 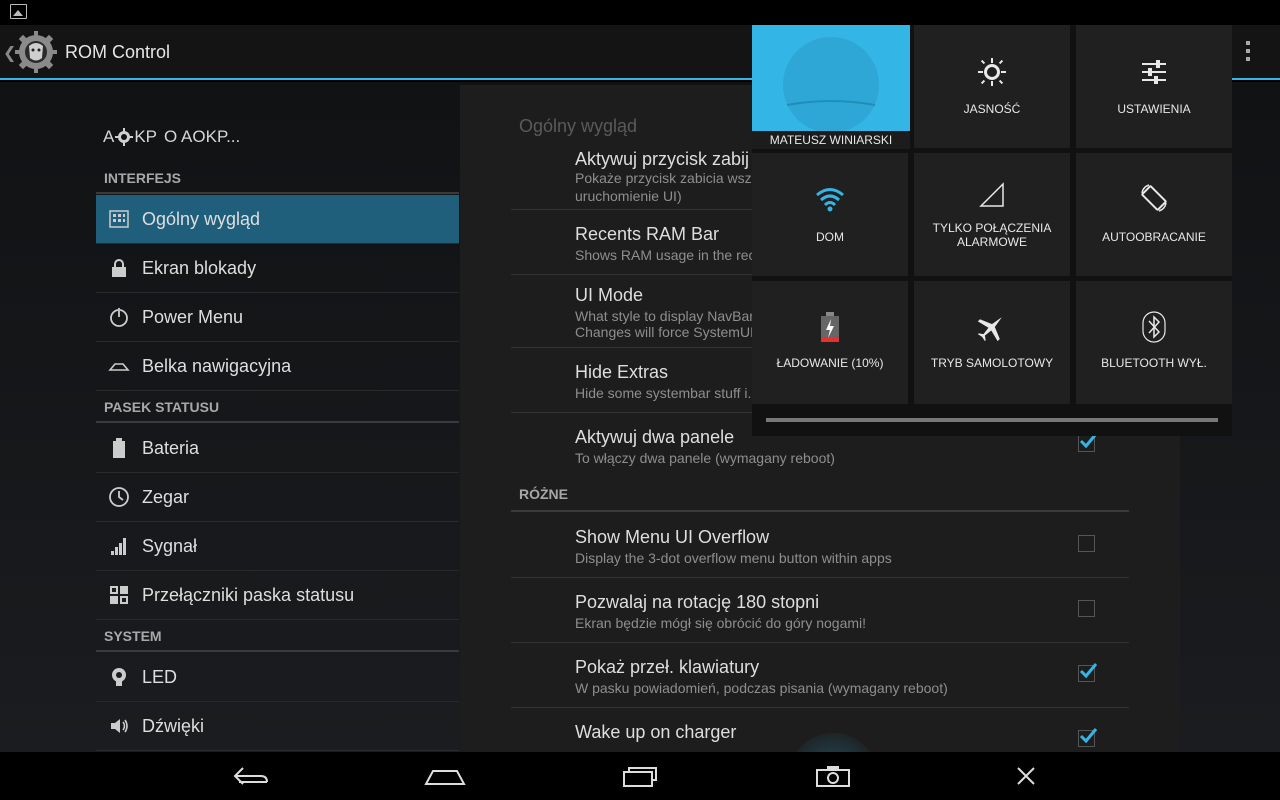 I want to click on pref-title: Pokaż przeł. klawiatury, so click(x=667, y=667).